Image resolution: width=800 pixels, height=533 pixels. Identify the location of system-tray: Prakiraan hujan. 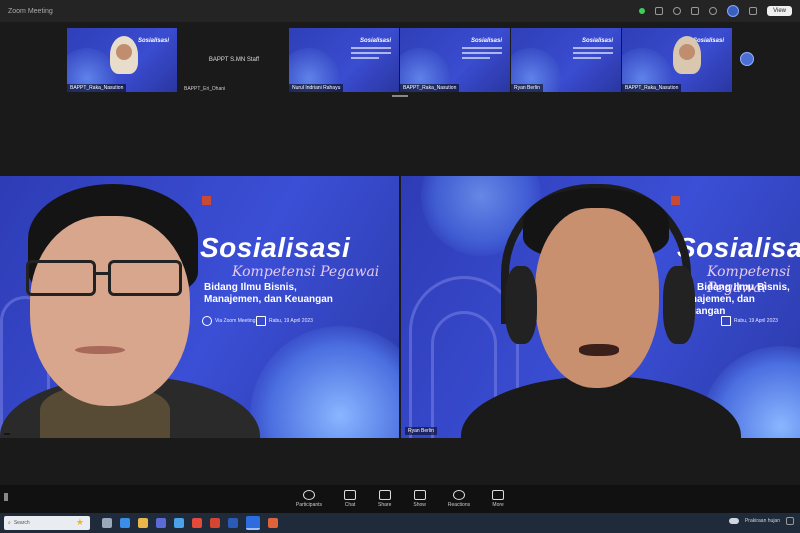
(761, 521).